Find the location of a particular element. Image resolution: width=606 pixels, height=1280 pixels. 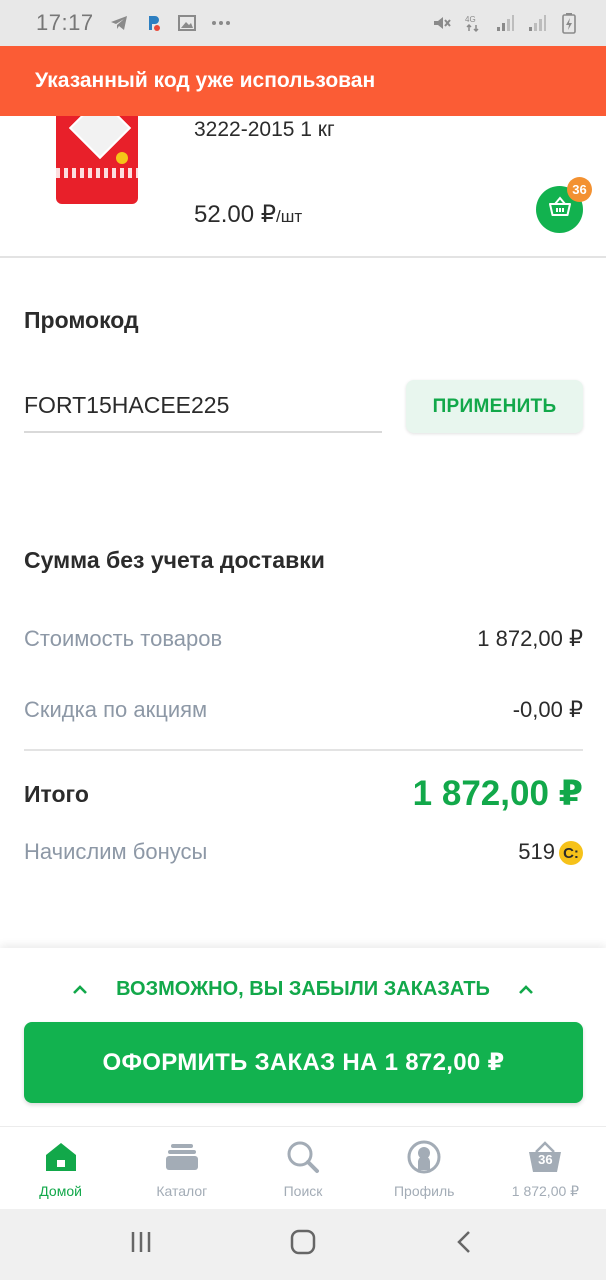

total-value: 1 872,00 ₽ is located at coordinates (497, 793).